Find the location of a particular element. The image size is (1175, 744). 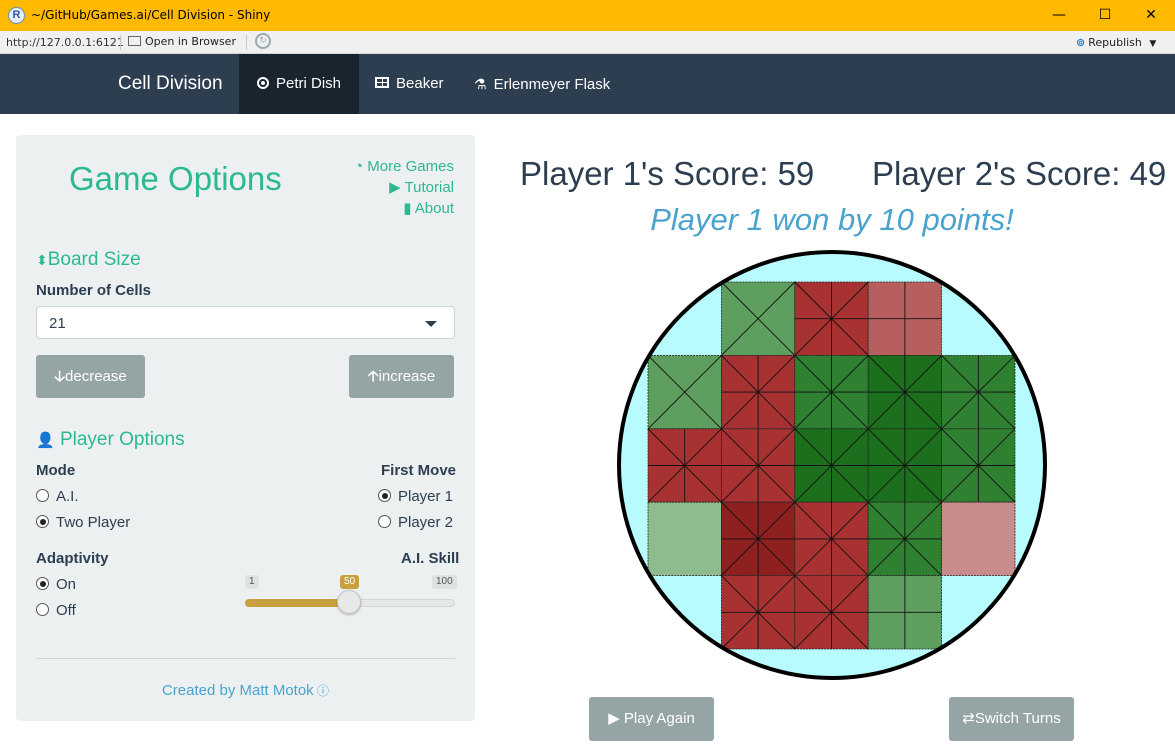

mode-radio-ai: A.I. is located at coordinates (57, 496).